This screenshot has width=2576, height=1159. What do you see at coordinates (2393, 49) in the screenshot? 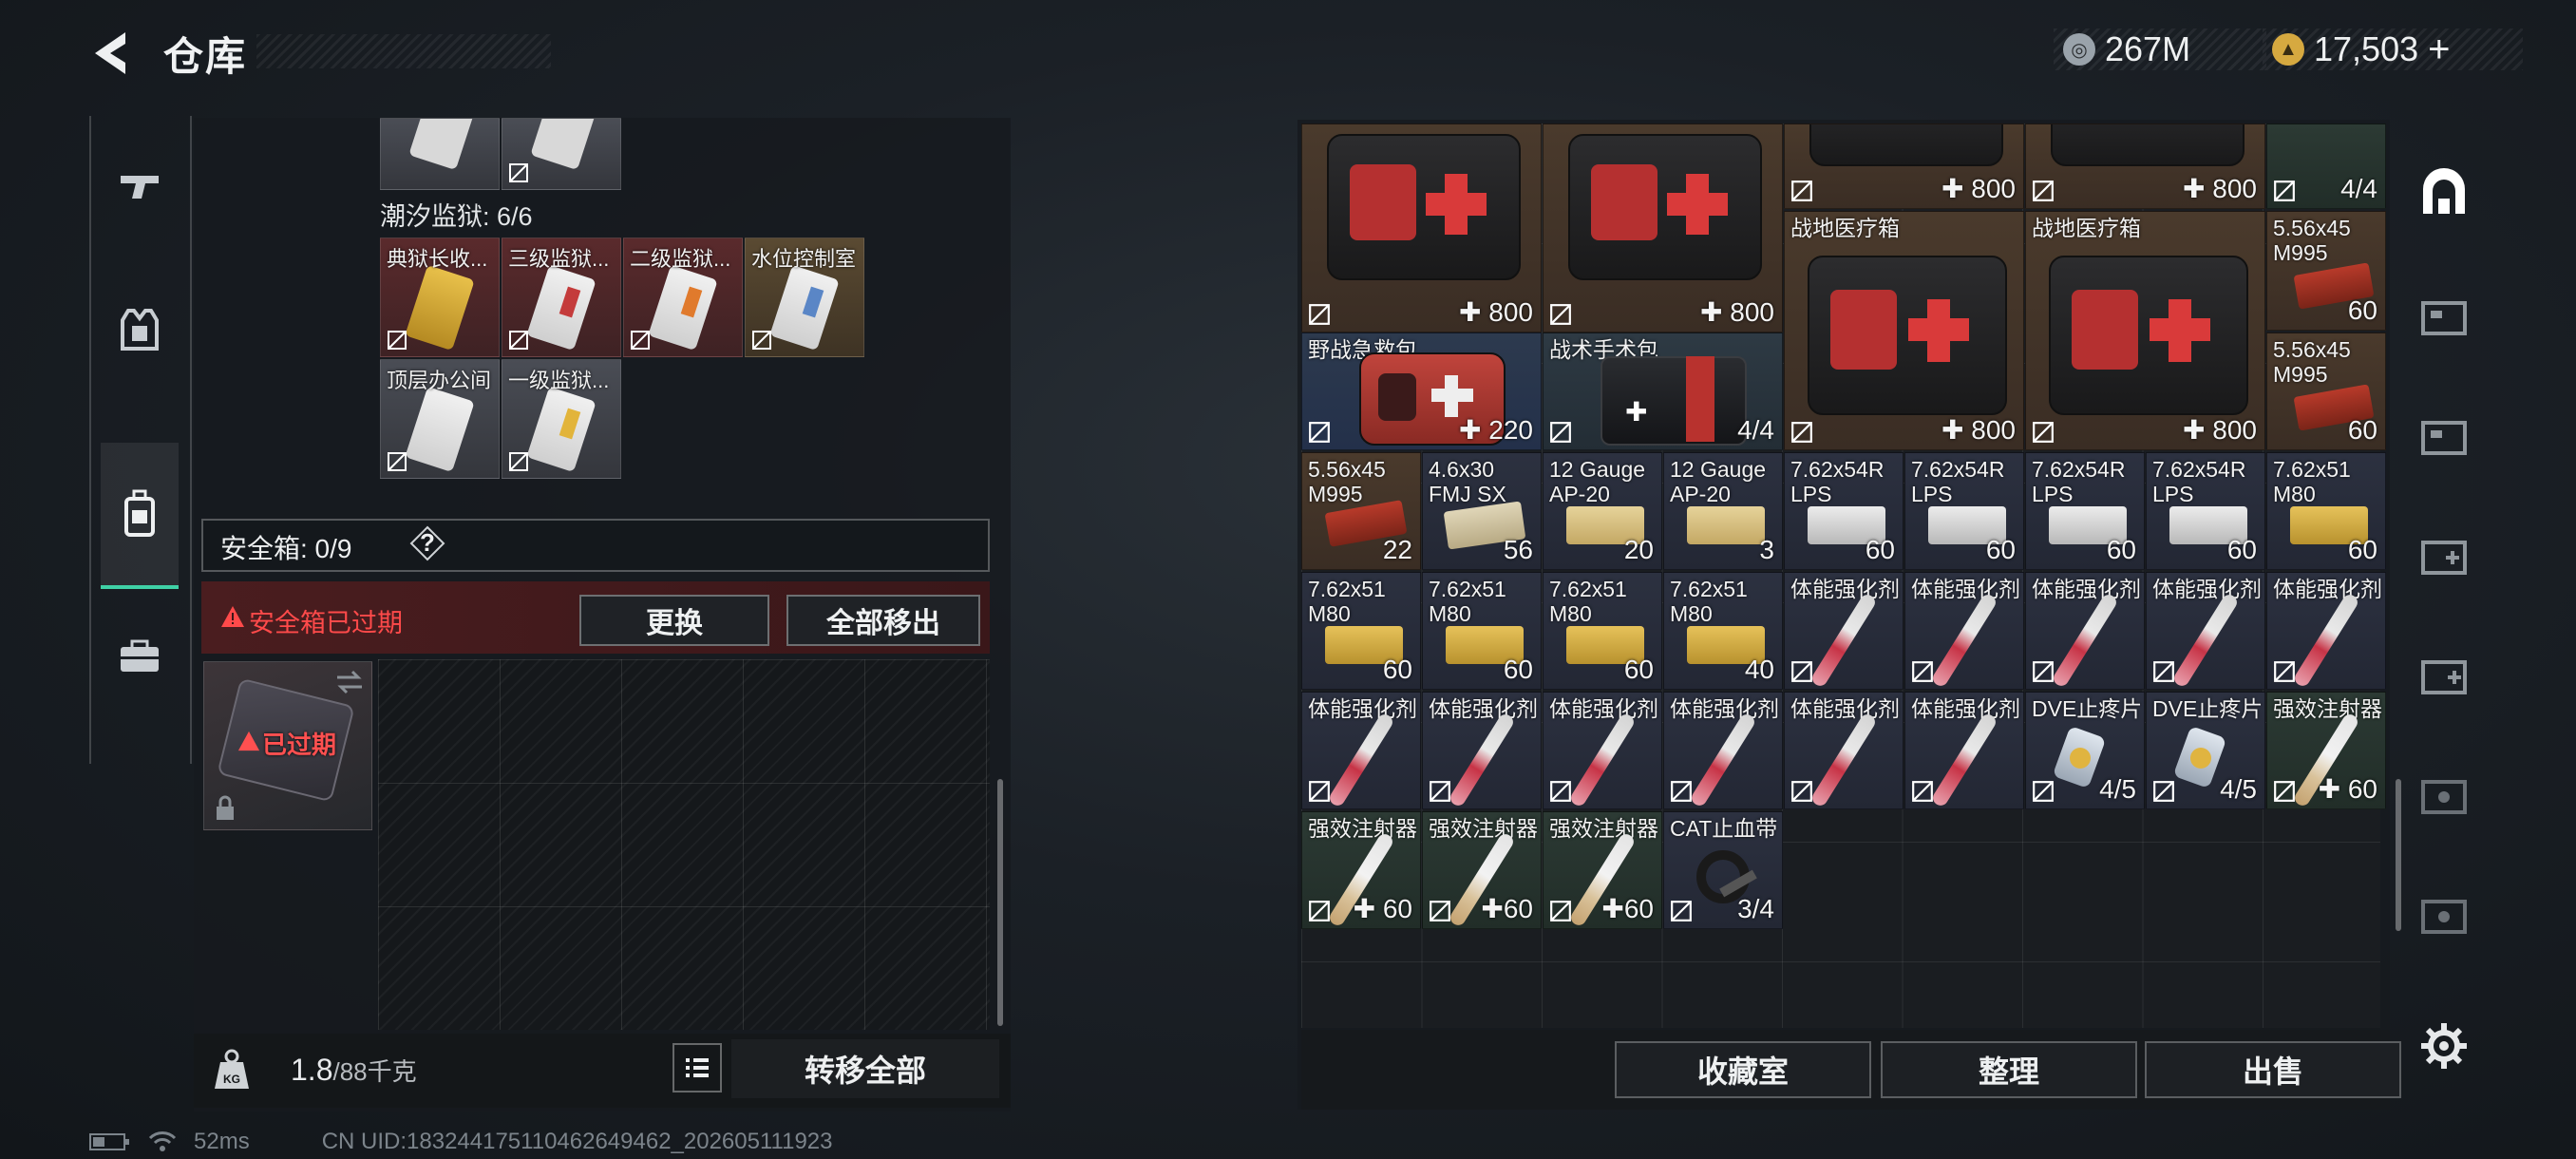
I see `gold-currency: ▲ 17,503 +` at bounding box center [2393, 49].